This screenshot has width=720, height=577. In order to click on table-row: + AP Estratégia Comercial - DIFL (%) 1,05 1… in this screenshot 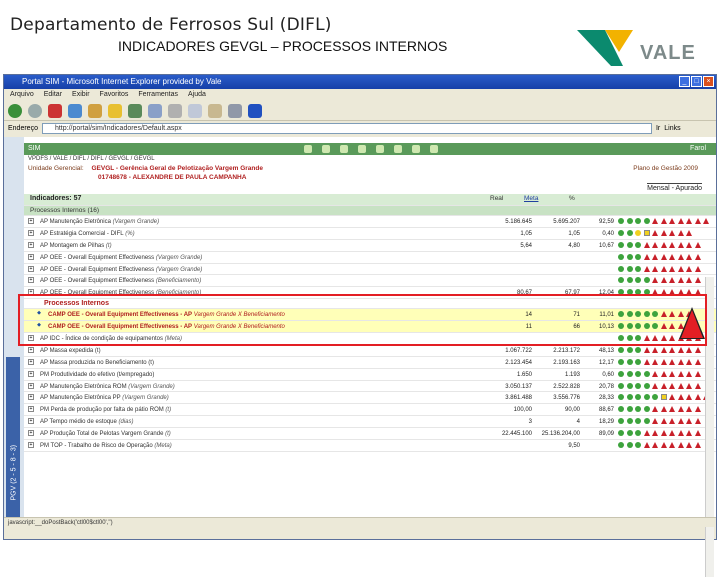, I will do `click(370, 234)`.